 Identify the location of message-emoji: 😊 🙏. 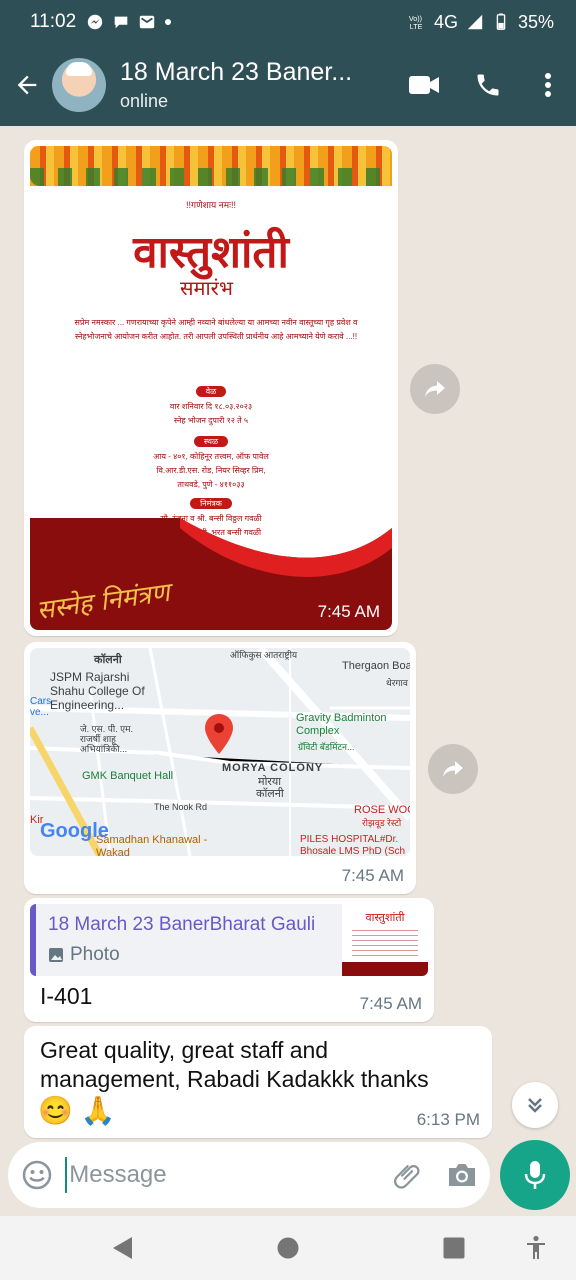
(77, 1110).